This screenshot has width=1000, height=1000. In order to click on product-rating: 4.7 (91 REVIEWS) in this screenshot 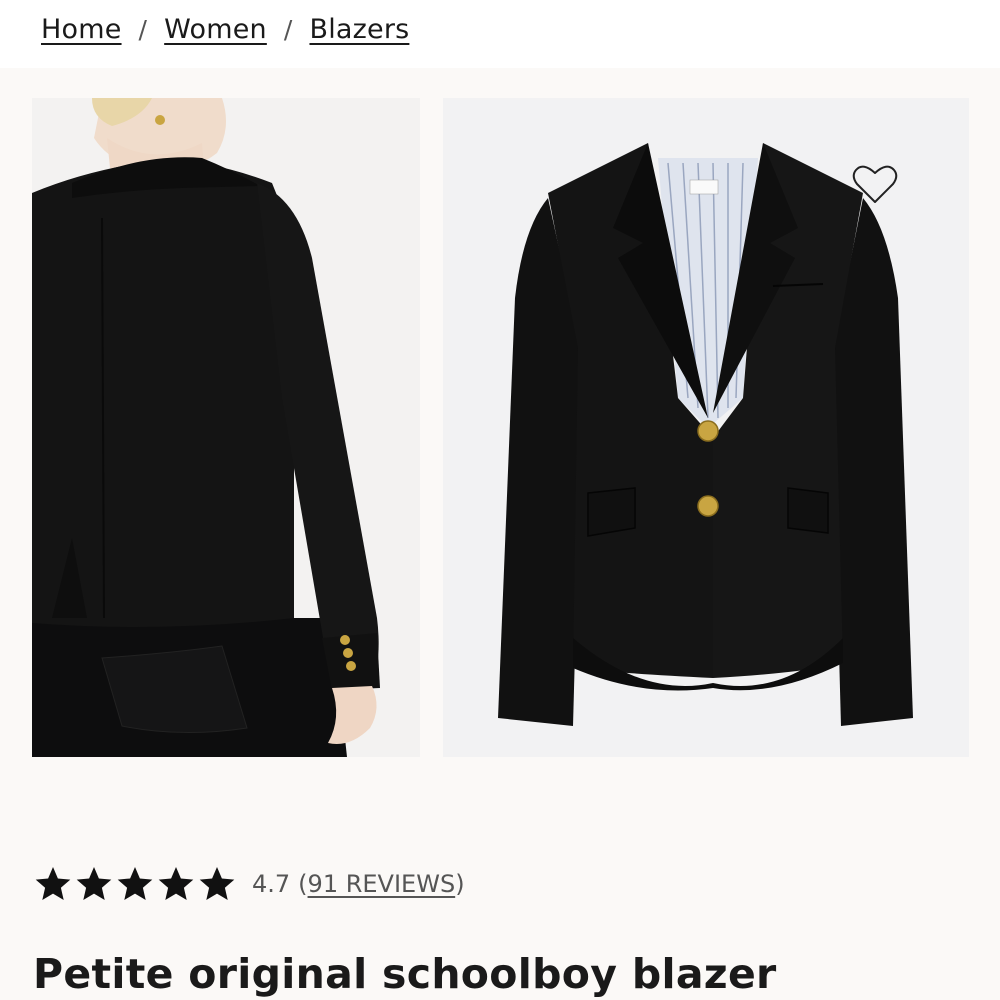, I will do `click(249, 884)`.